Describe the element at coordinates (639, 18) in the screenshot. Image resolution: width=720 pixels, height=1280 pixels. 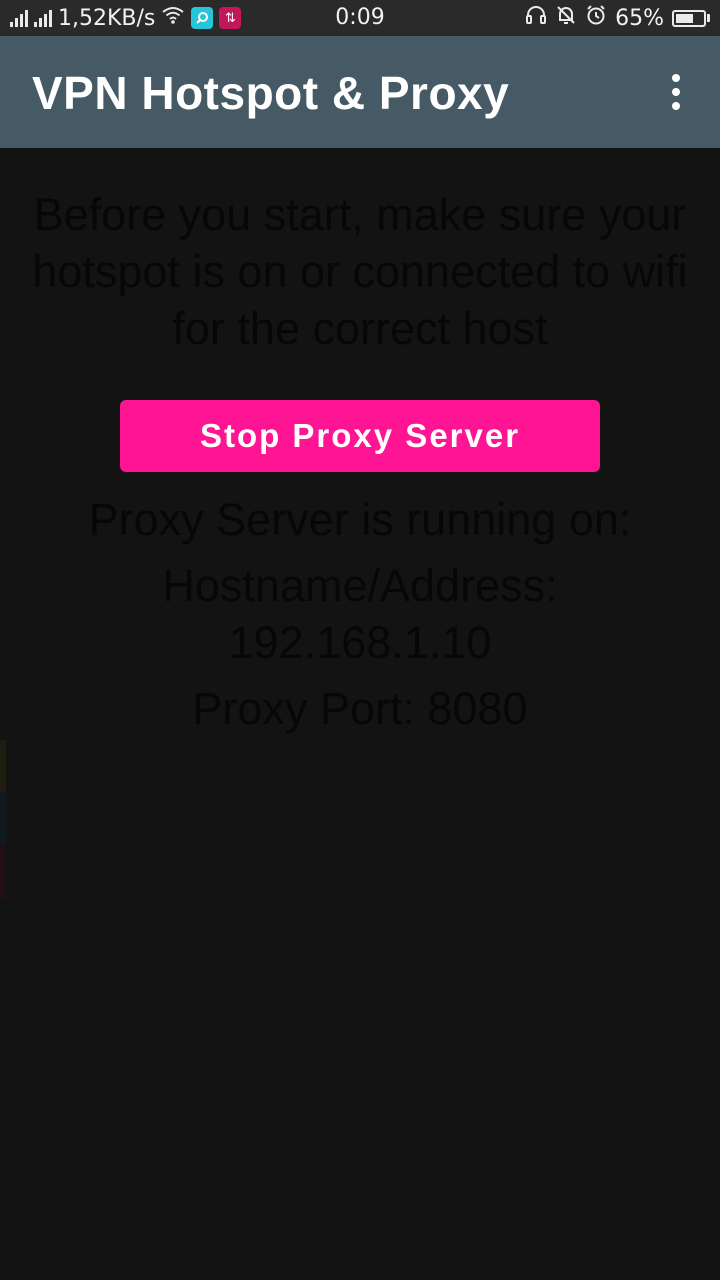
I see `battery-percent: 65%` at that location.